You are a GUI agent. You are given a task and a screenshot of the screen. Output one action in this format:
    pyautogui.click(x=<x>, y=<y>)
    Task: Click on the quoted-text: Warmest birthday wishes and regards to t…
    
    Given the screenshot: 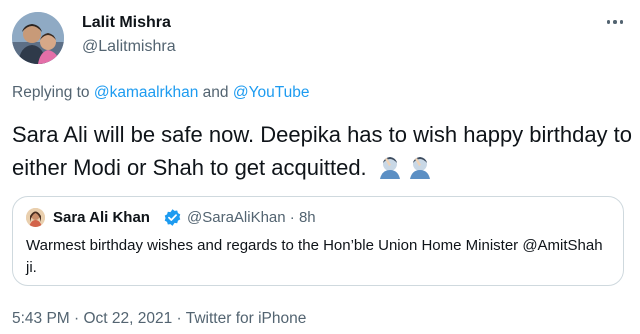 What is the action you would take?
    pyautogui.click(x=314, y=256)
    